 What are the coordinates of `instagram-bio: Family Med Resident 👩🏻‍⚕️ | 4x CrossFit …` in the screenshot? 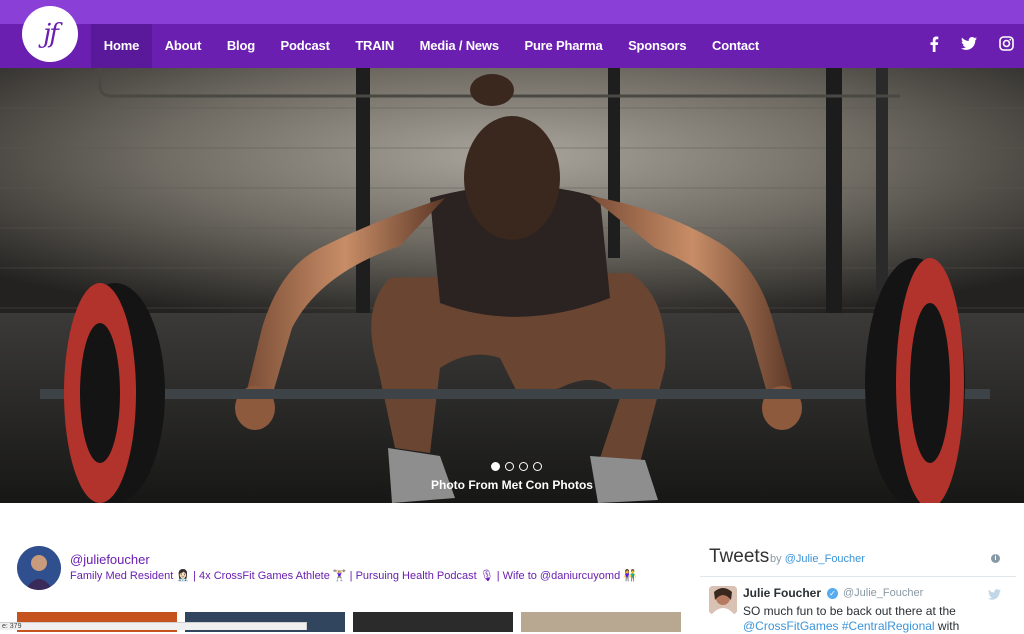 It's located at (353, 576).